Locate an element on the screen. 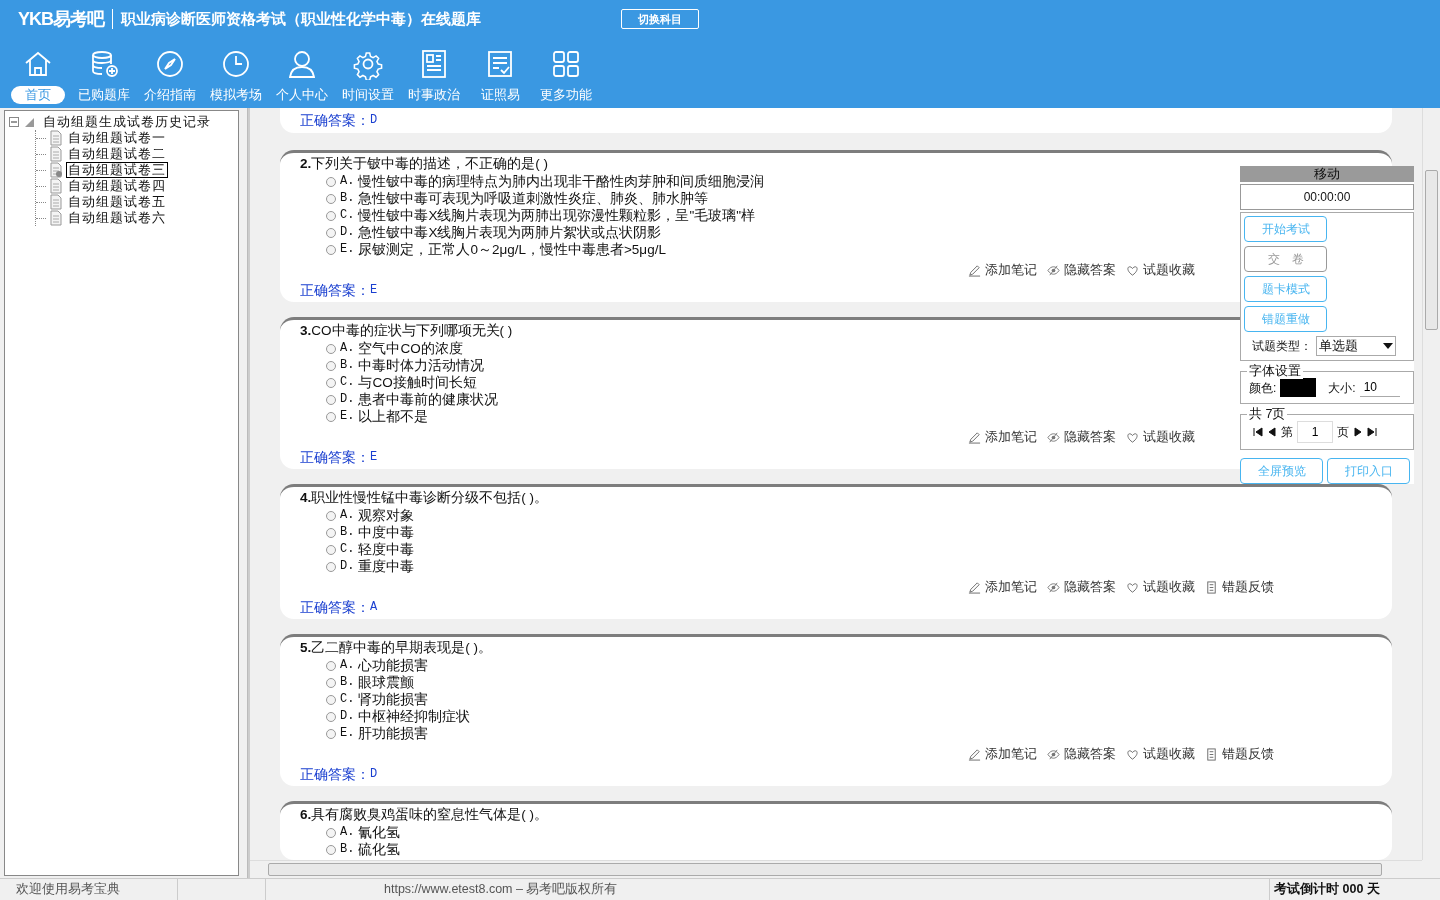  option-text: 中毒时体力活动情况 is located at coordinates (421, 365).